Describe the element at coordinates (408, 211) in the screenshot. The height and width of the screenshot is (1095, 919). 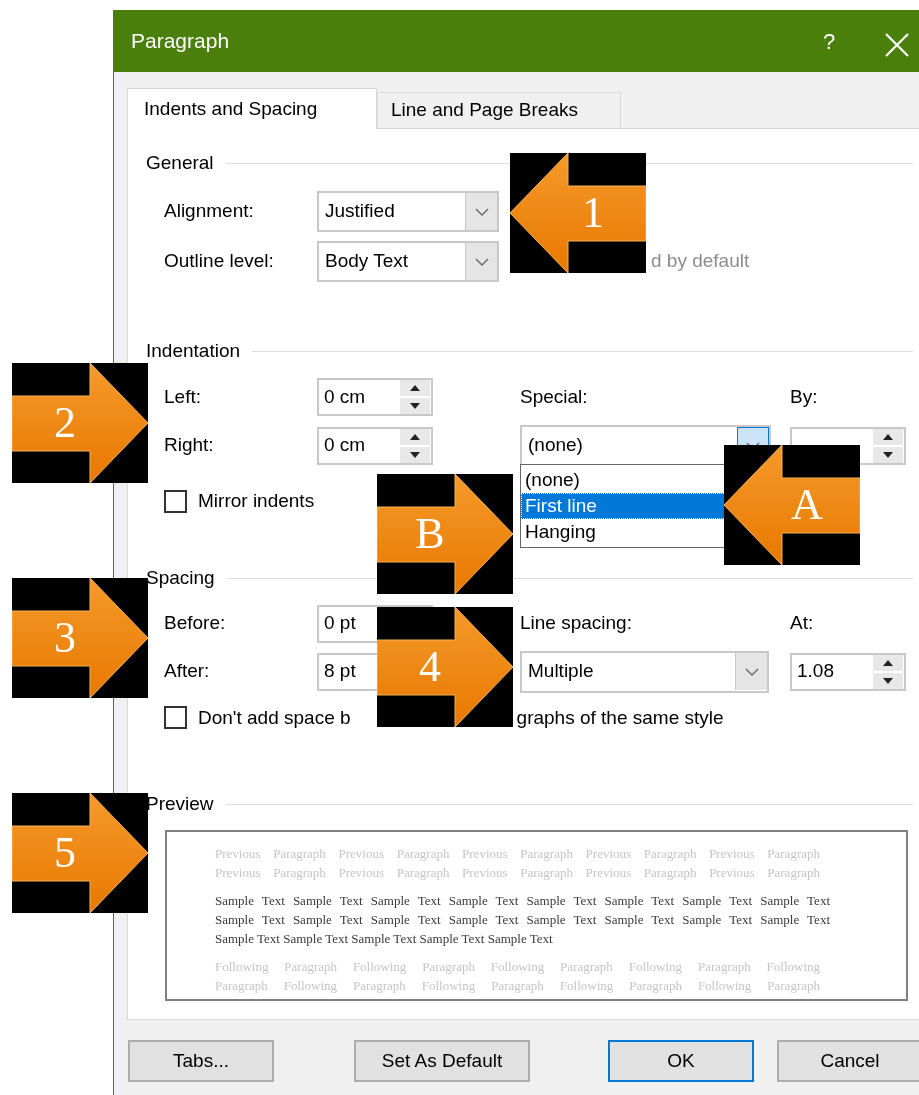
I see `dropdown: Justified` at that location.